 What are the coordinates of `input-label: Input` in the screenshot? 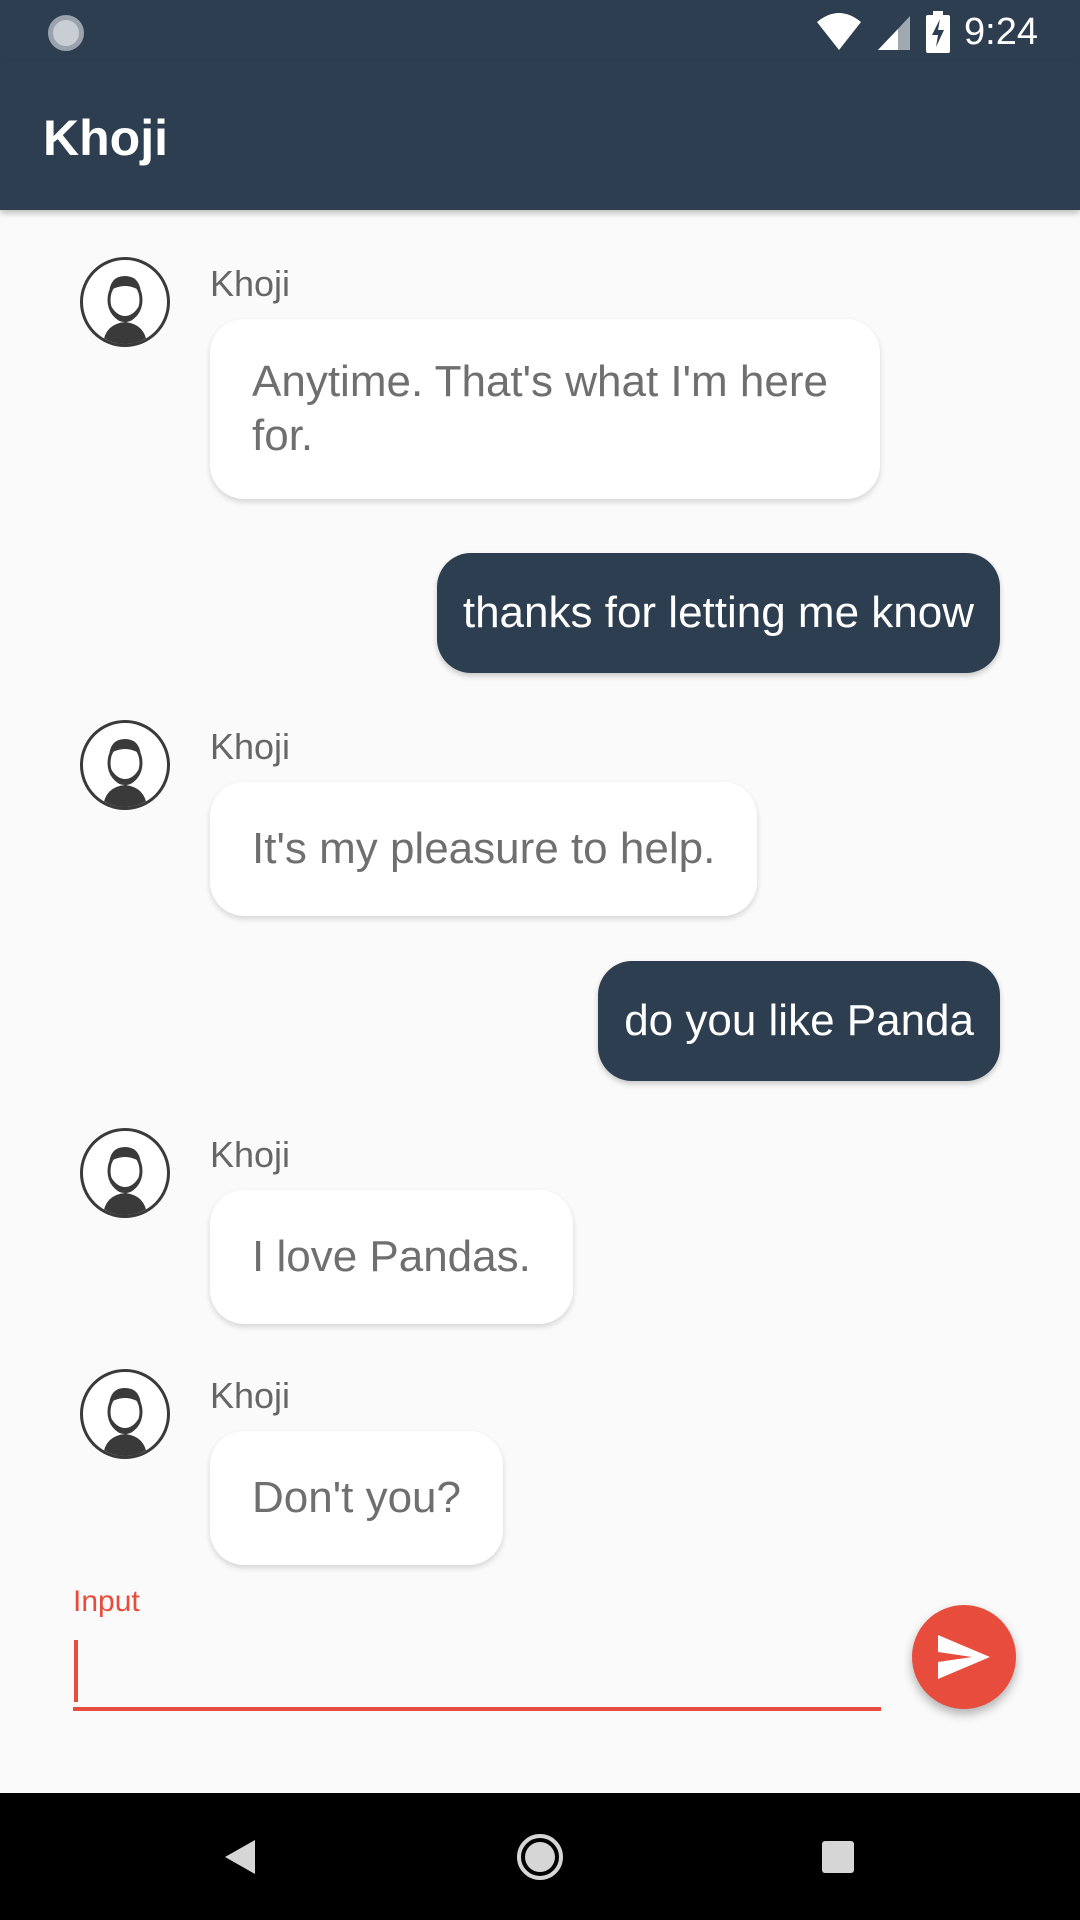 It's located at (106, 1601).